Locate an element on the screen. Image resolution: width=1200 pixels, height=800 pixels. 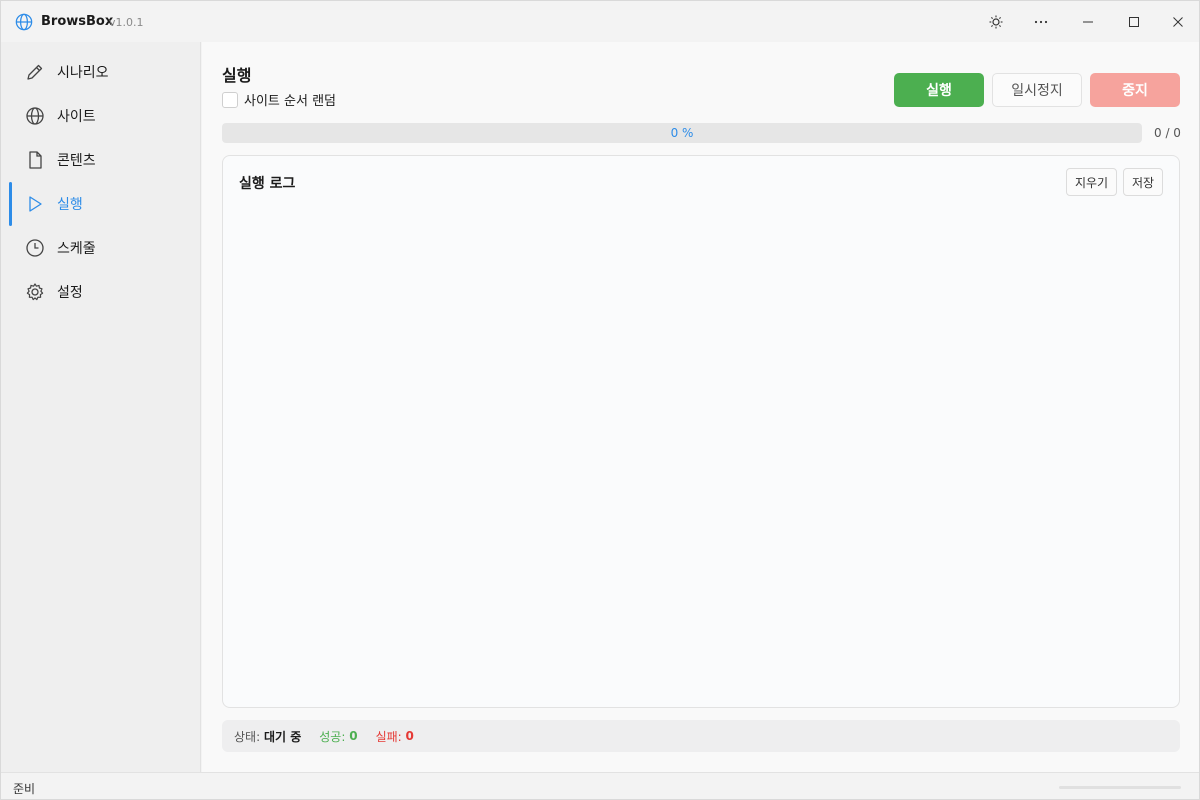
pencil-icon is located at coordinates (35, 72).